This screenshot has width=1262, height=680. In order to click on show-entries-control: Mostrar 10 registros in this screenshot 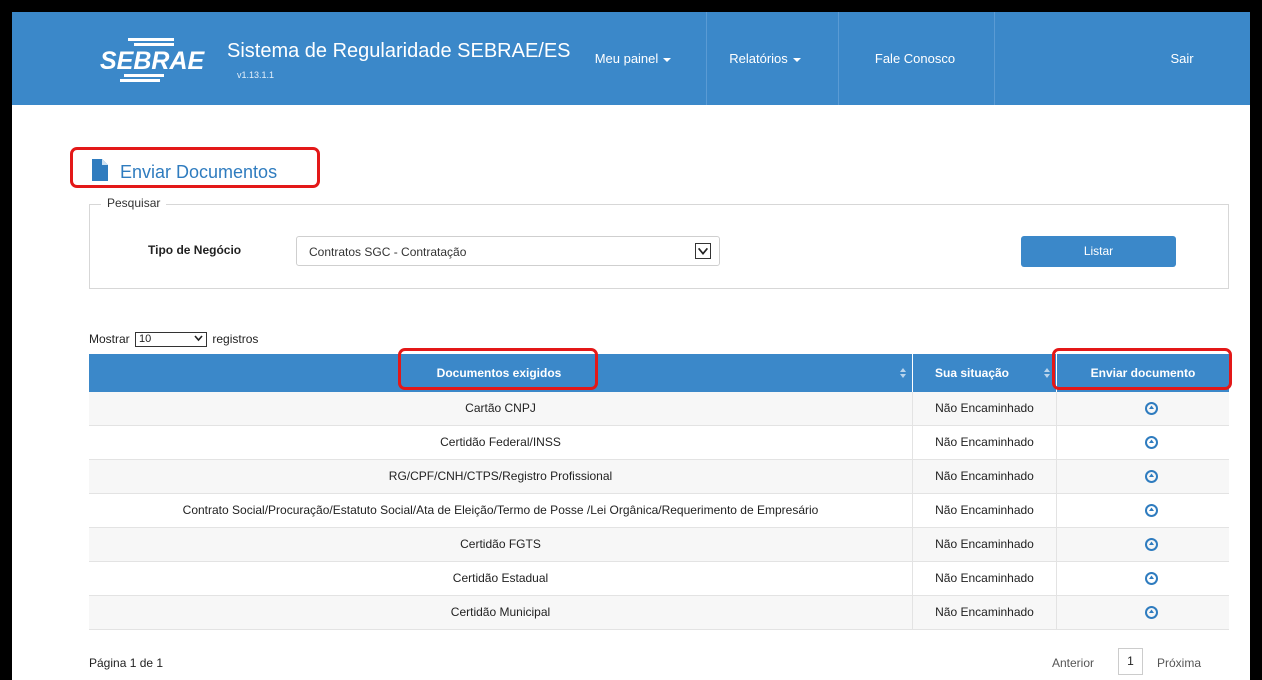, I will do `click(174, 340)`.